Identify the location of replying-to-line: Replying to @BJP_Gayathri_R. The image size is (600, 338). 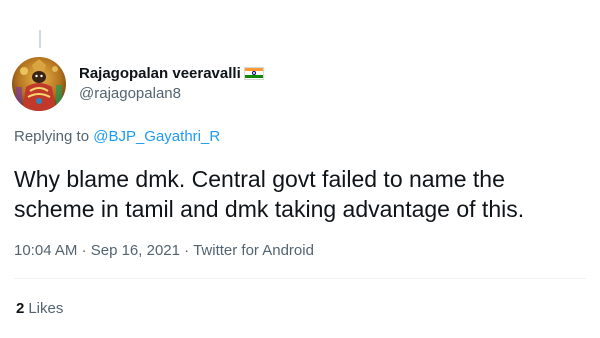
(117, 136).